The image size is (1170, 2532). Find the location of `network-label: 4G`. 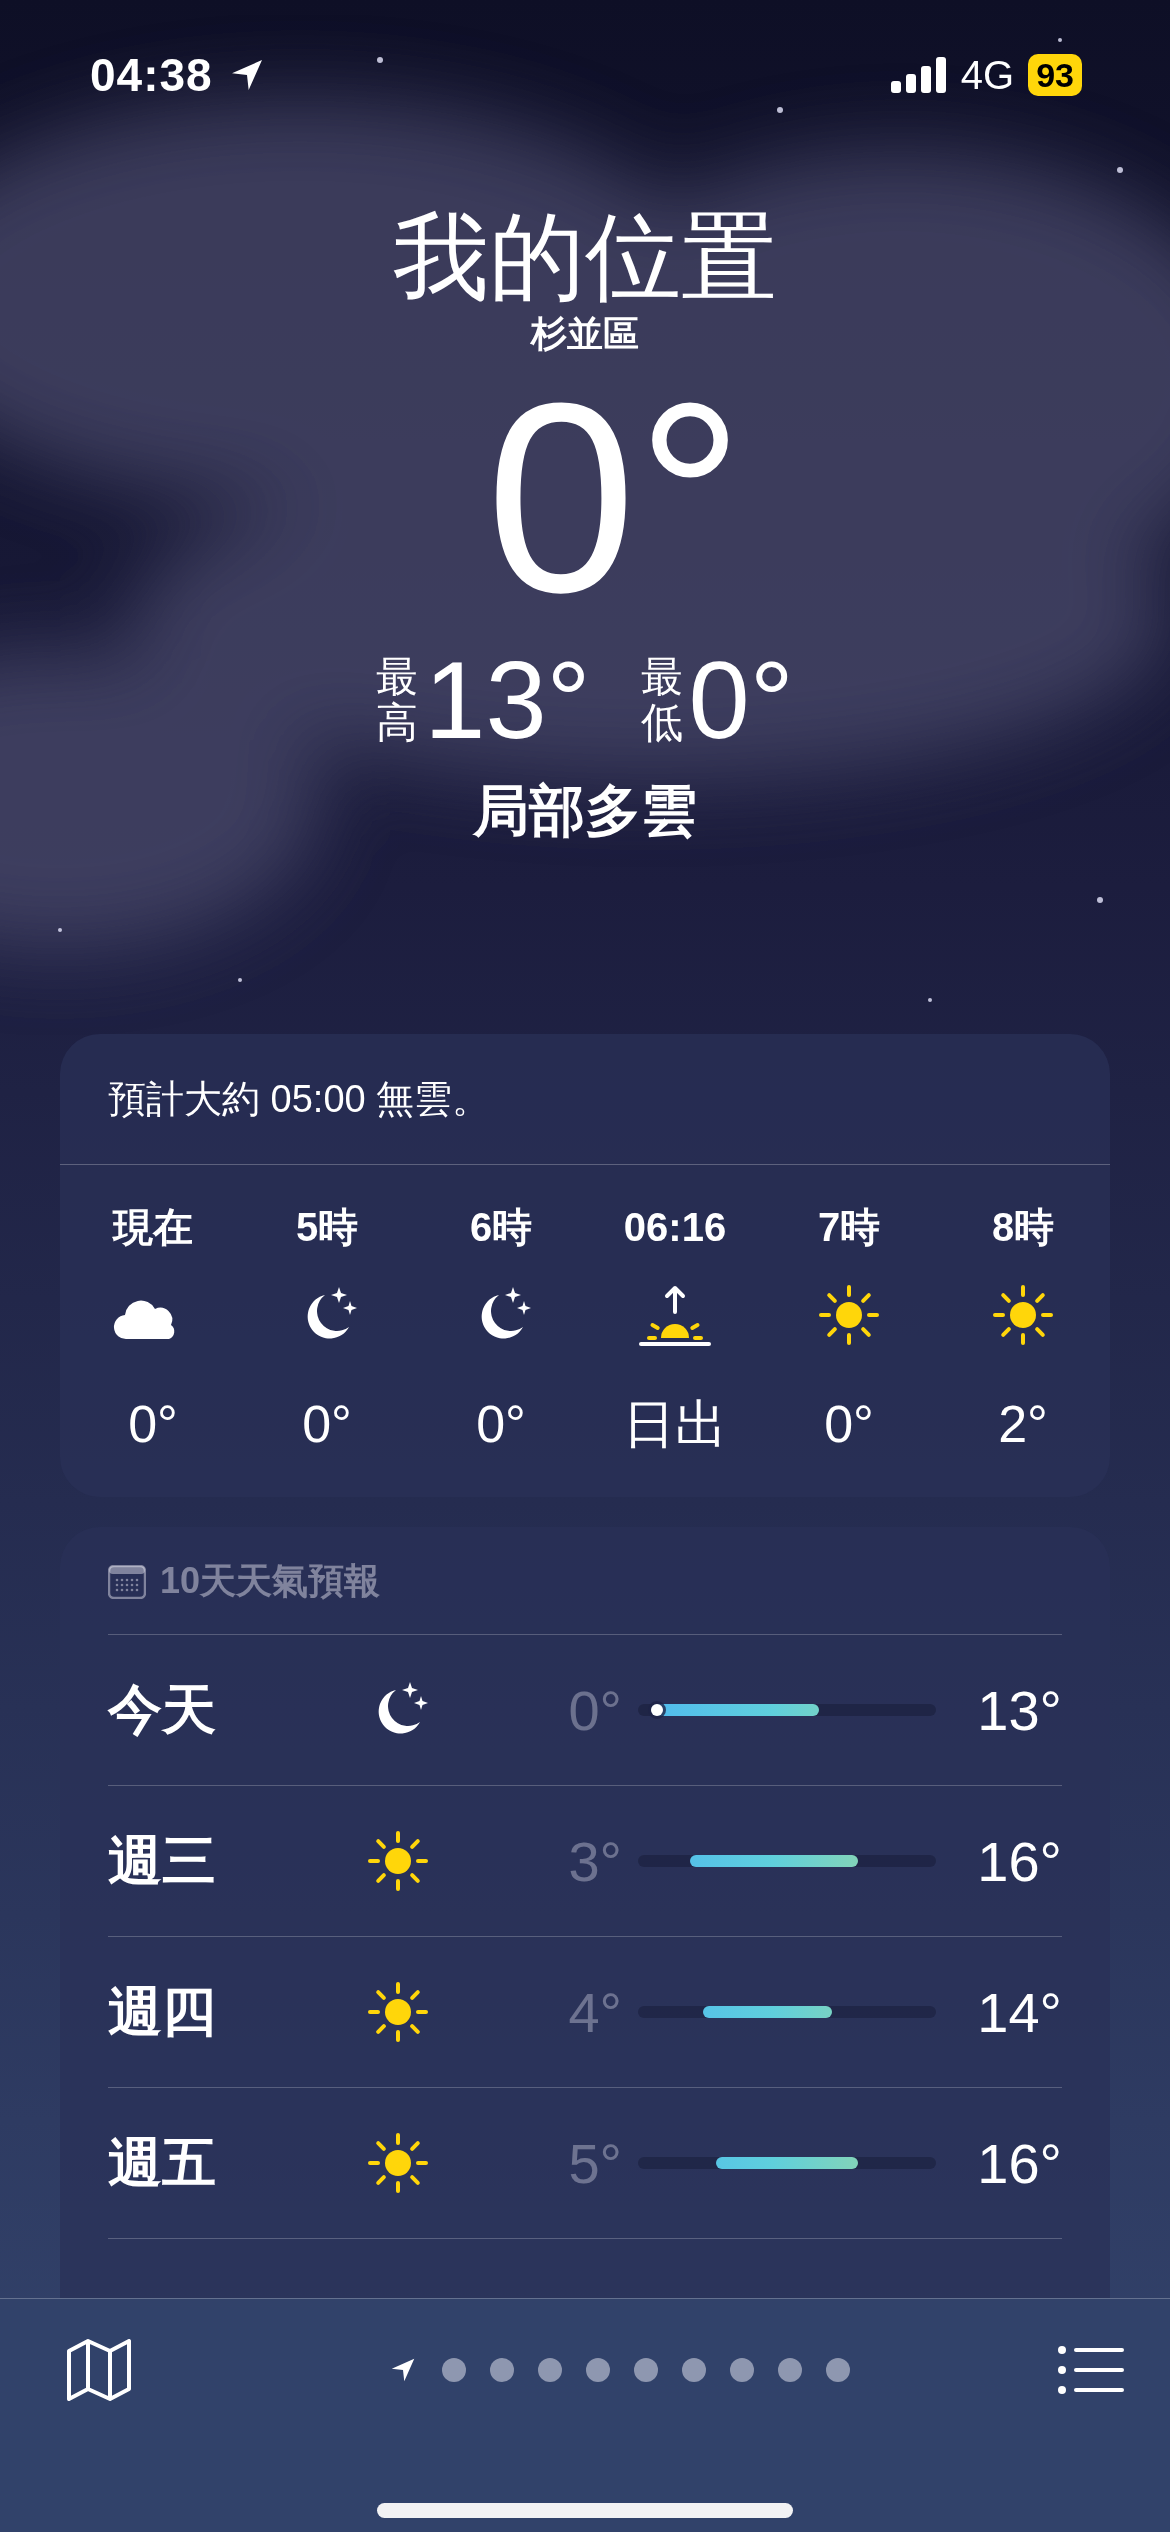

network-label: 4G is located at coordinates (987, 75).